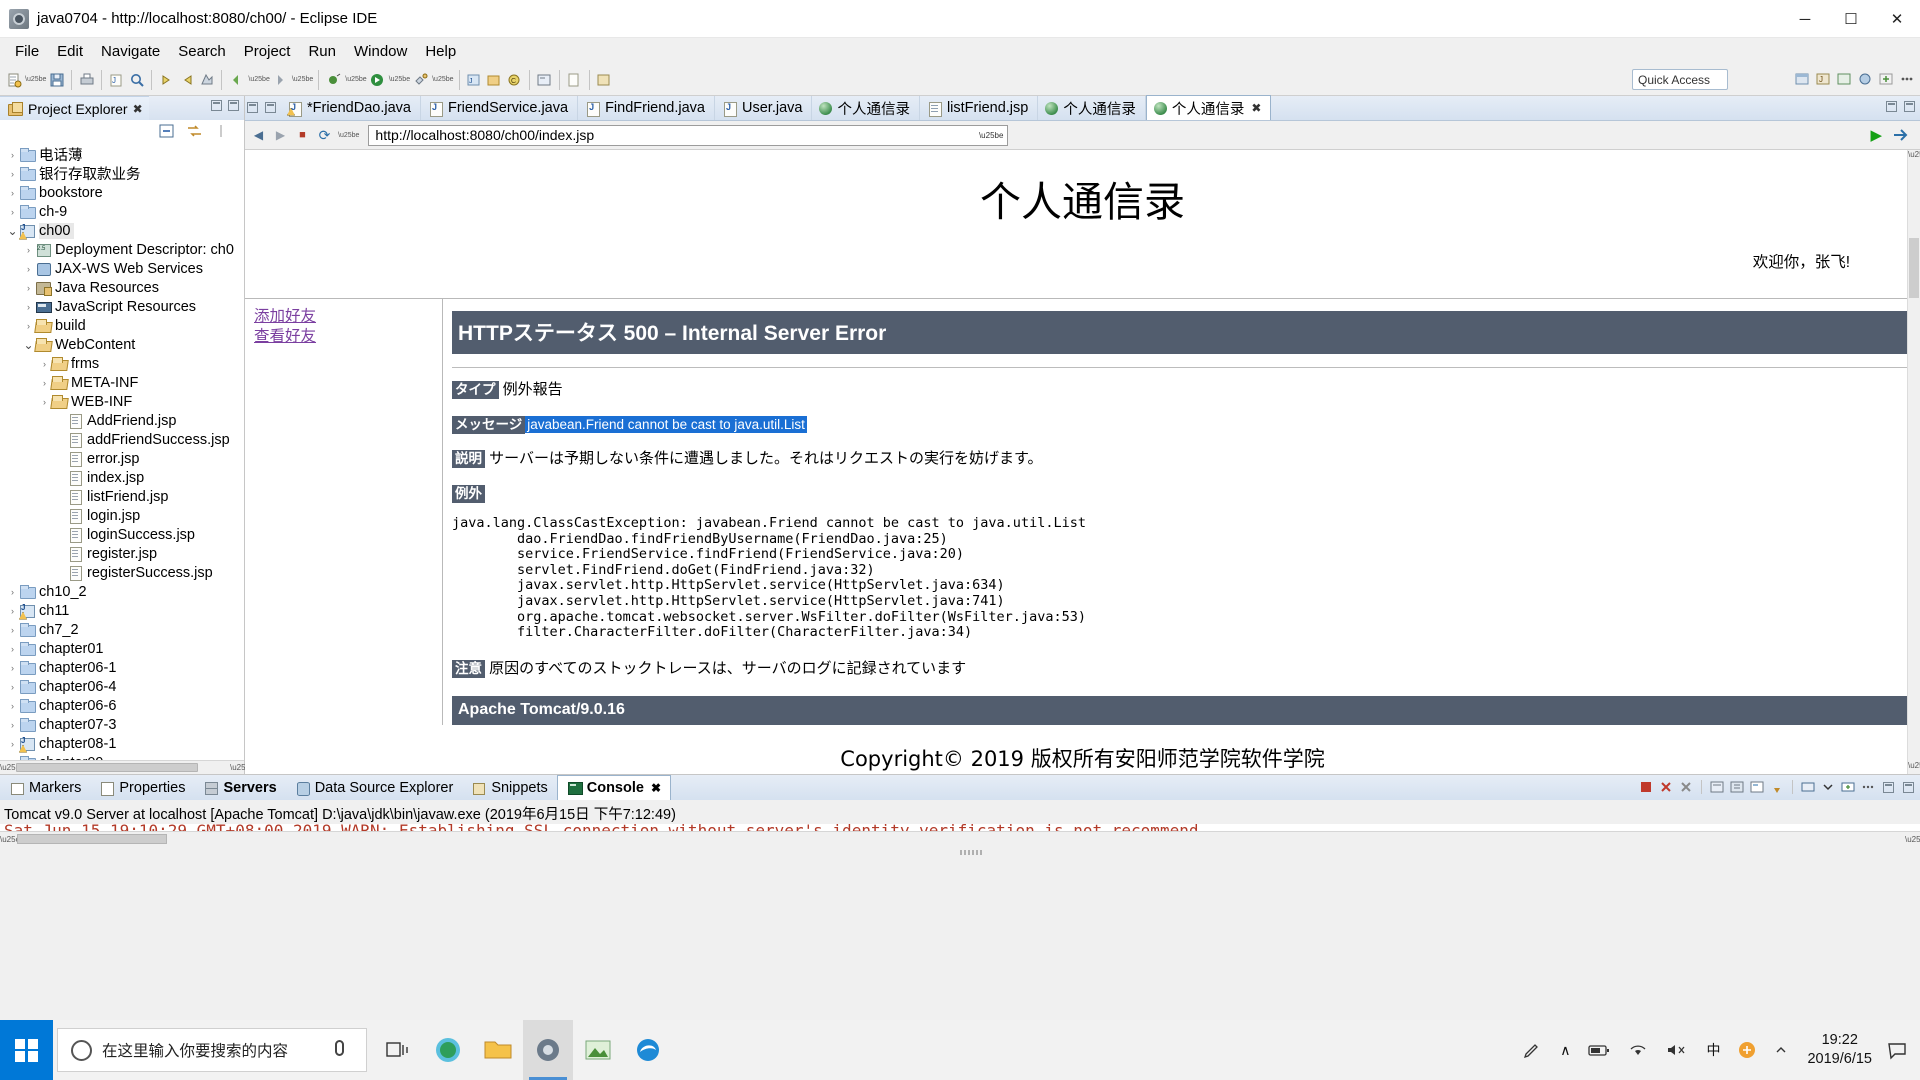 Image resolution: width=1920 pixels, height=1080 pixels. I want to click on maximize-panel-icon, so click(1908, 787).